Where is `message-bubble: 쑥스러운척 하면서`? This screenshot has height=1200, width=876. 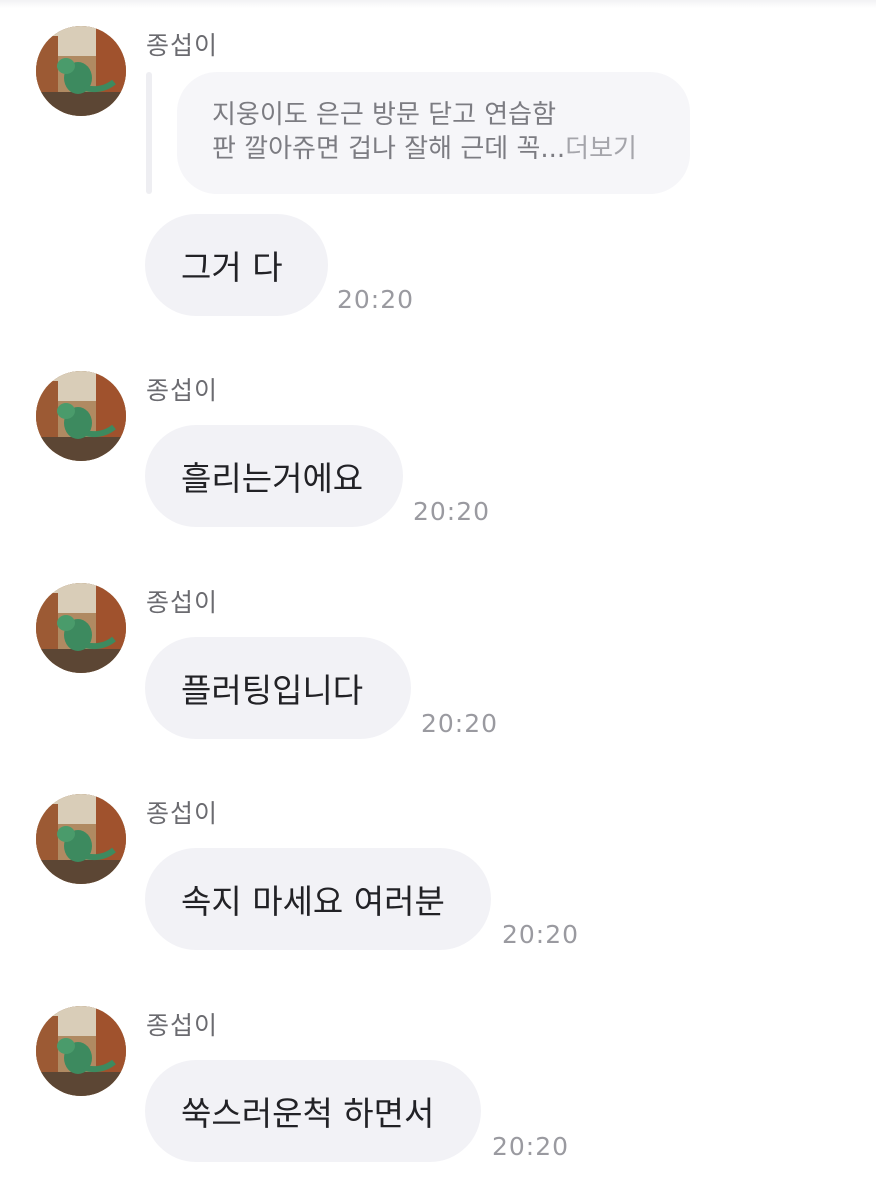 message-bubble: 쑥스러운척 하면서 is located at coordinates (313, 1111).